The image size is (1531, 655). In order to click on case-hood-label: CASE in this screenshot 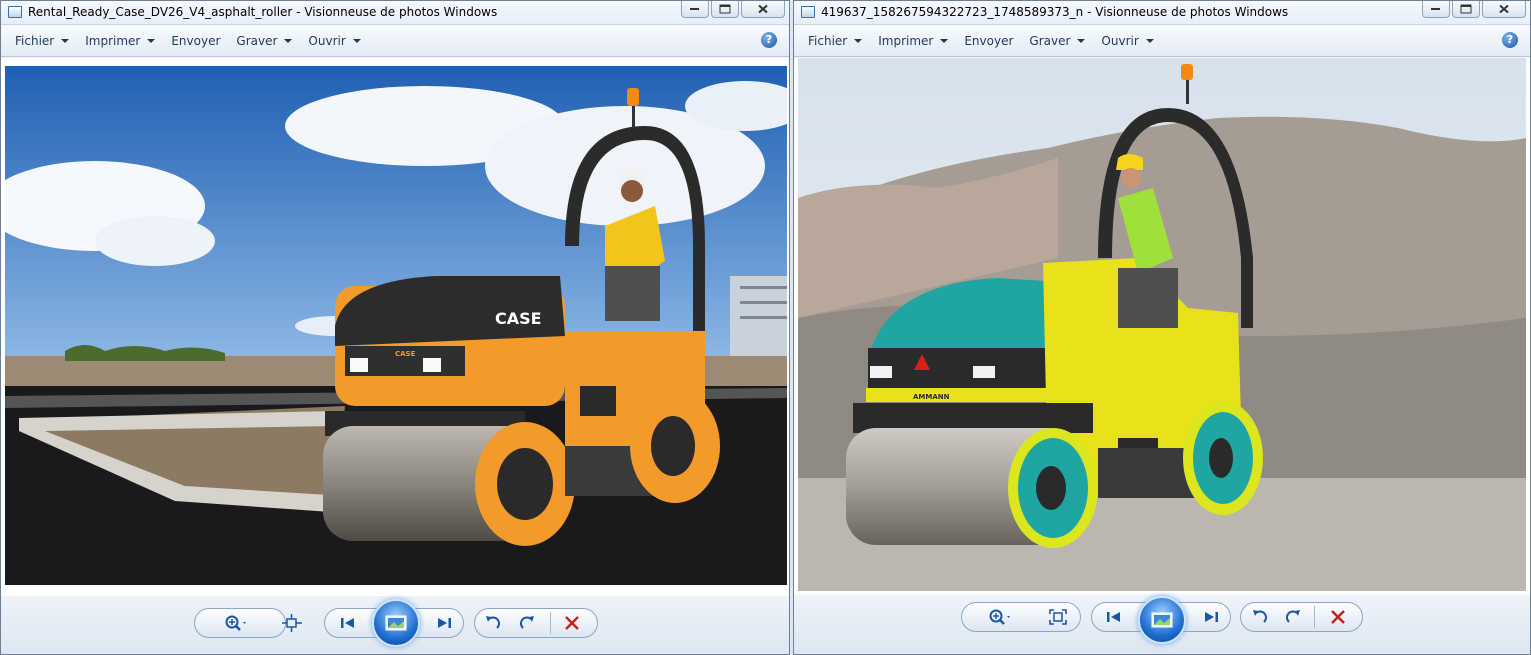, I will do `click(405, 354)`.